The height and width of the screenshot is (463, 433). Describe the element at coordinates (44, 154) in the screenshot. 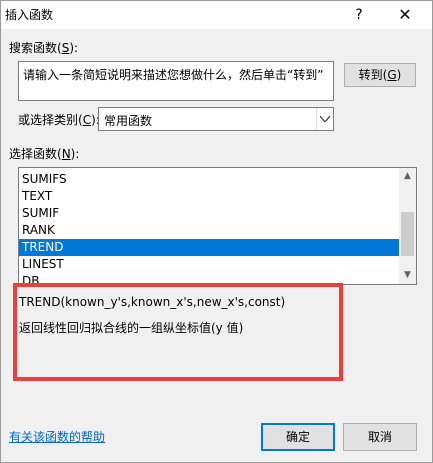

I see `function-list-label: 选择函数(N):` at that location.